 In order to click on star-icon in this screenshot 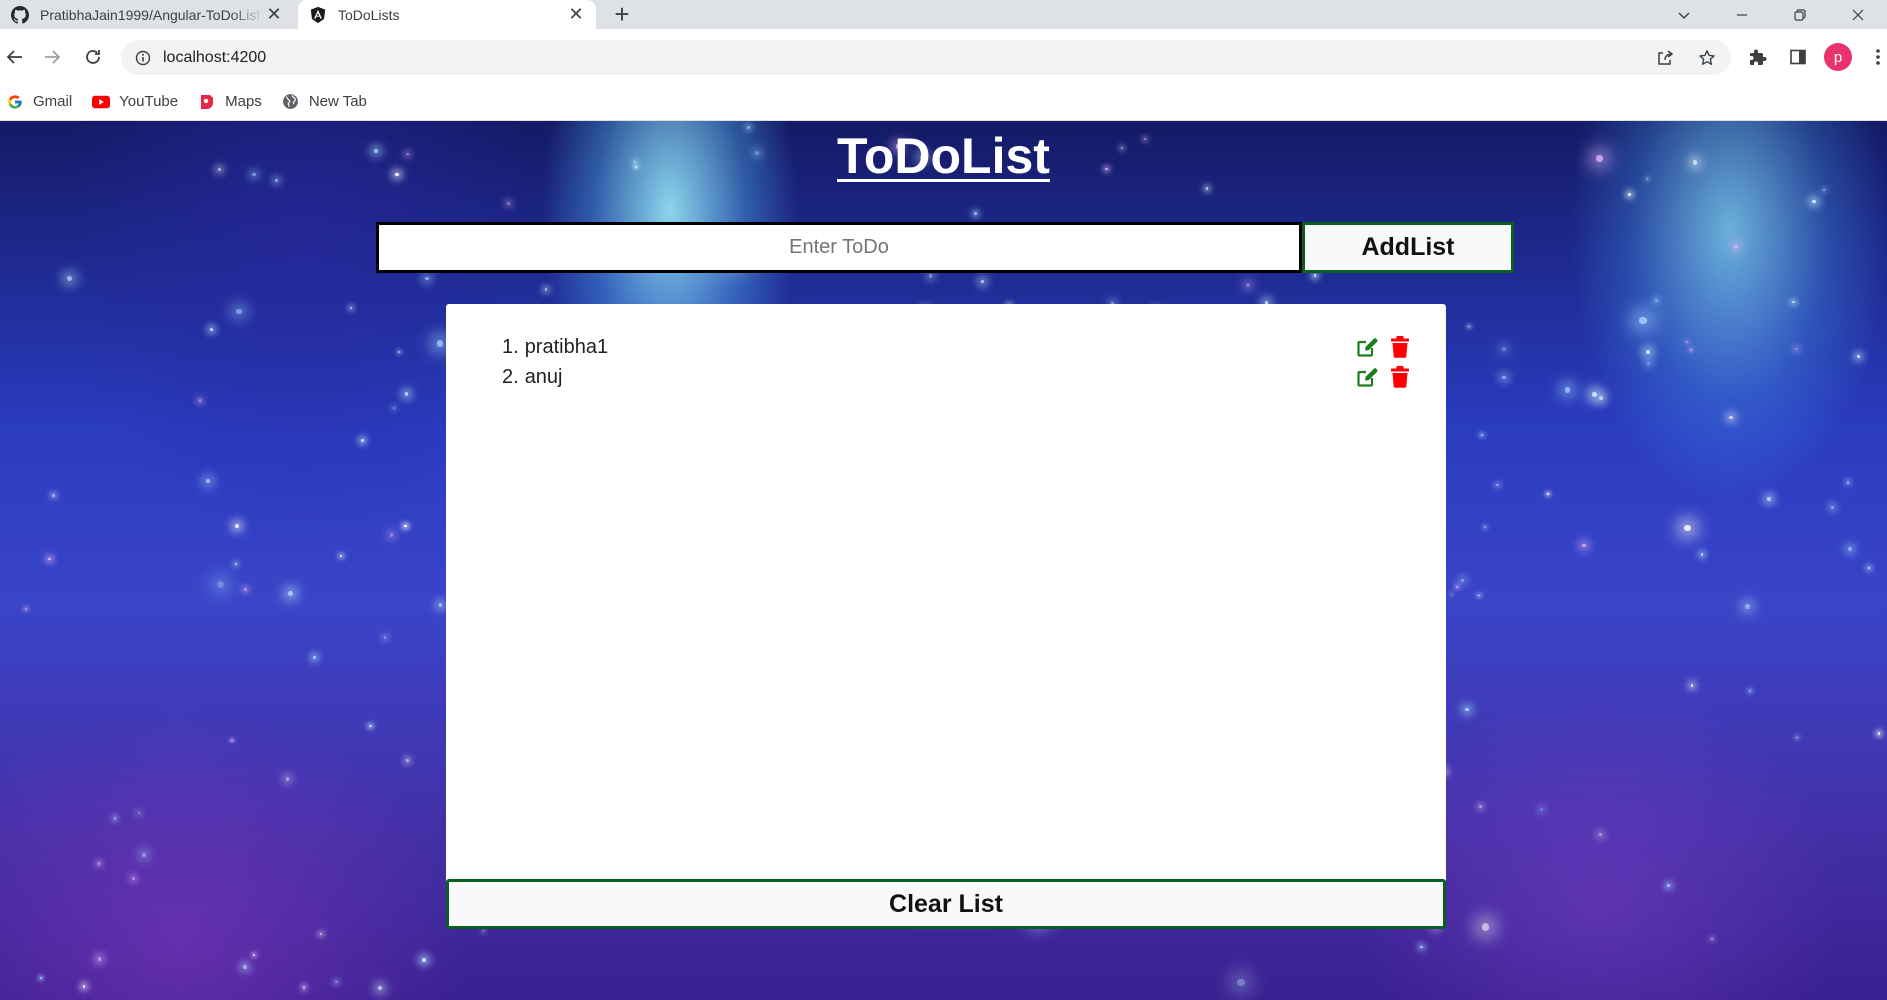, I will do `click(1707, 58)`.